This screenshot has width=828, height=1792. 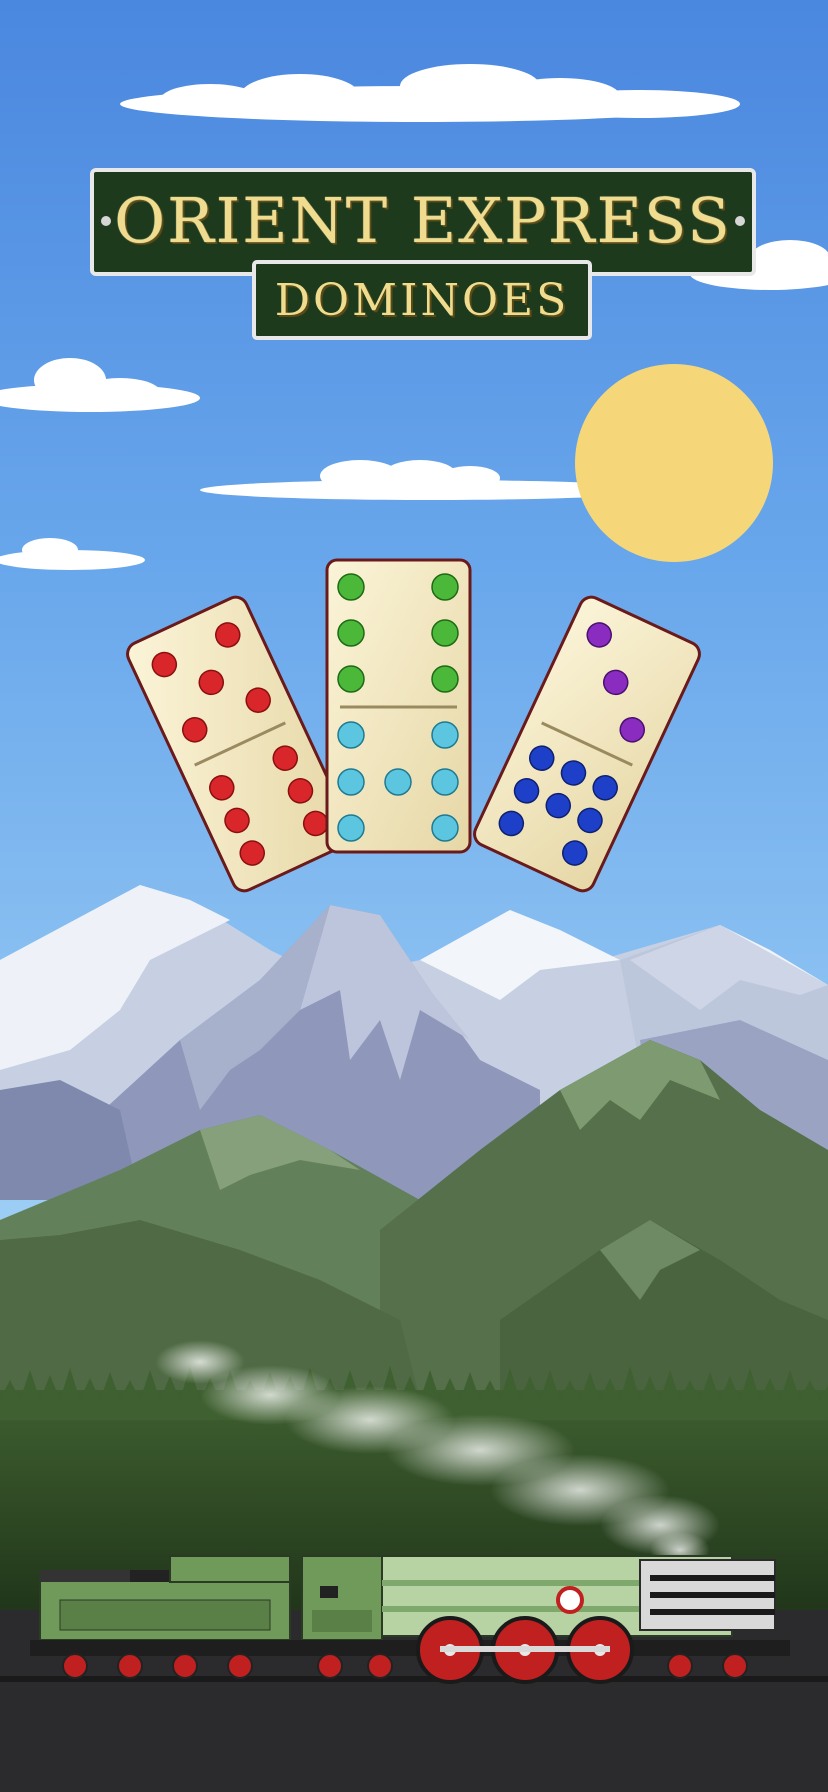 What do you see at coordinates (674, 463) in the screenshot?
I see `sun` at bounding box center [674, 463].